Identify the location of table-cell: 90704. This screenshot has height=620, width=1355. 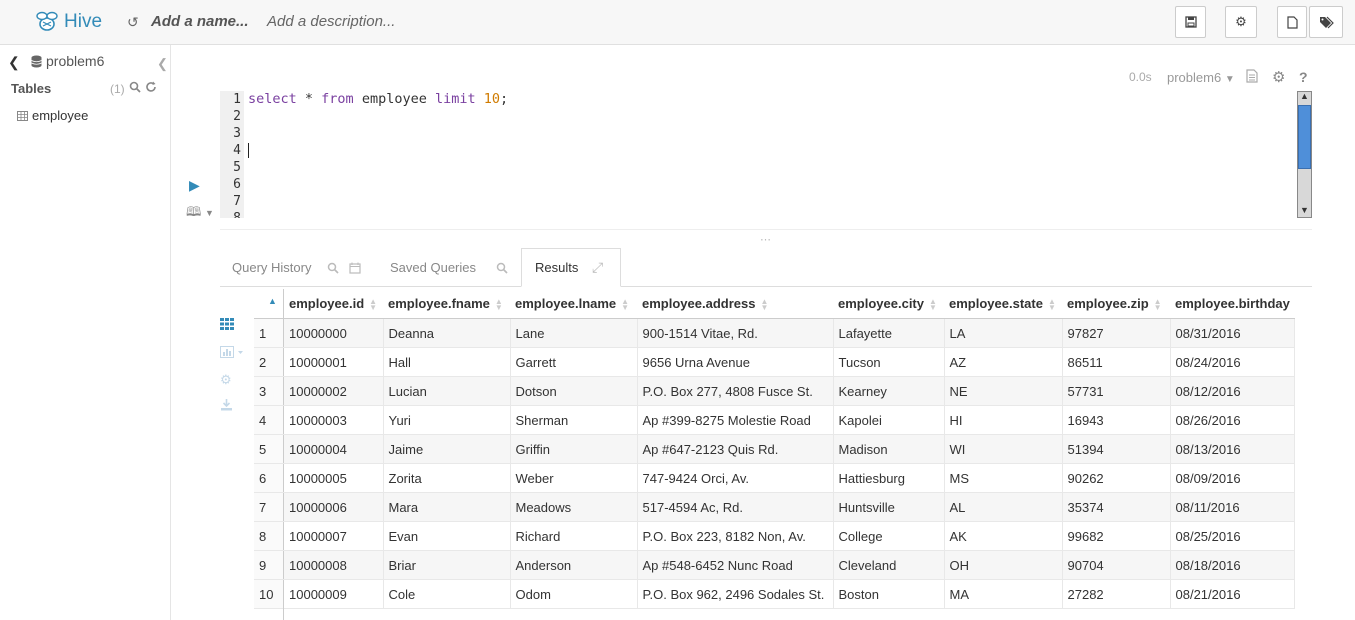
(1116, 565).